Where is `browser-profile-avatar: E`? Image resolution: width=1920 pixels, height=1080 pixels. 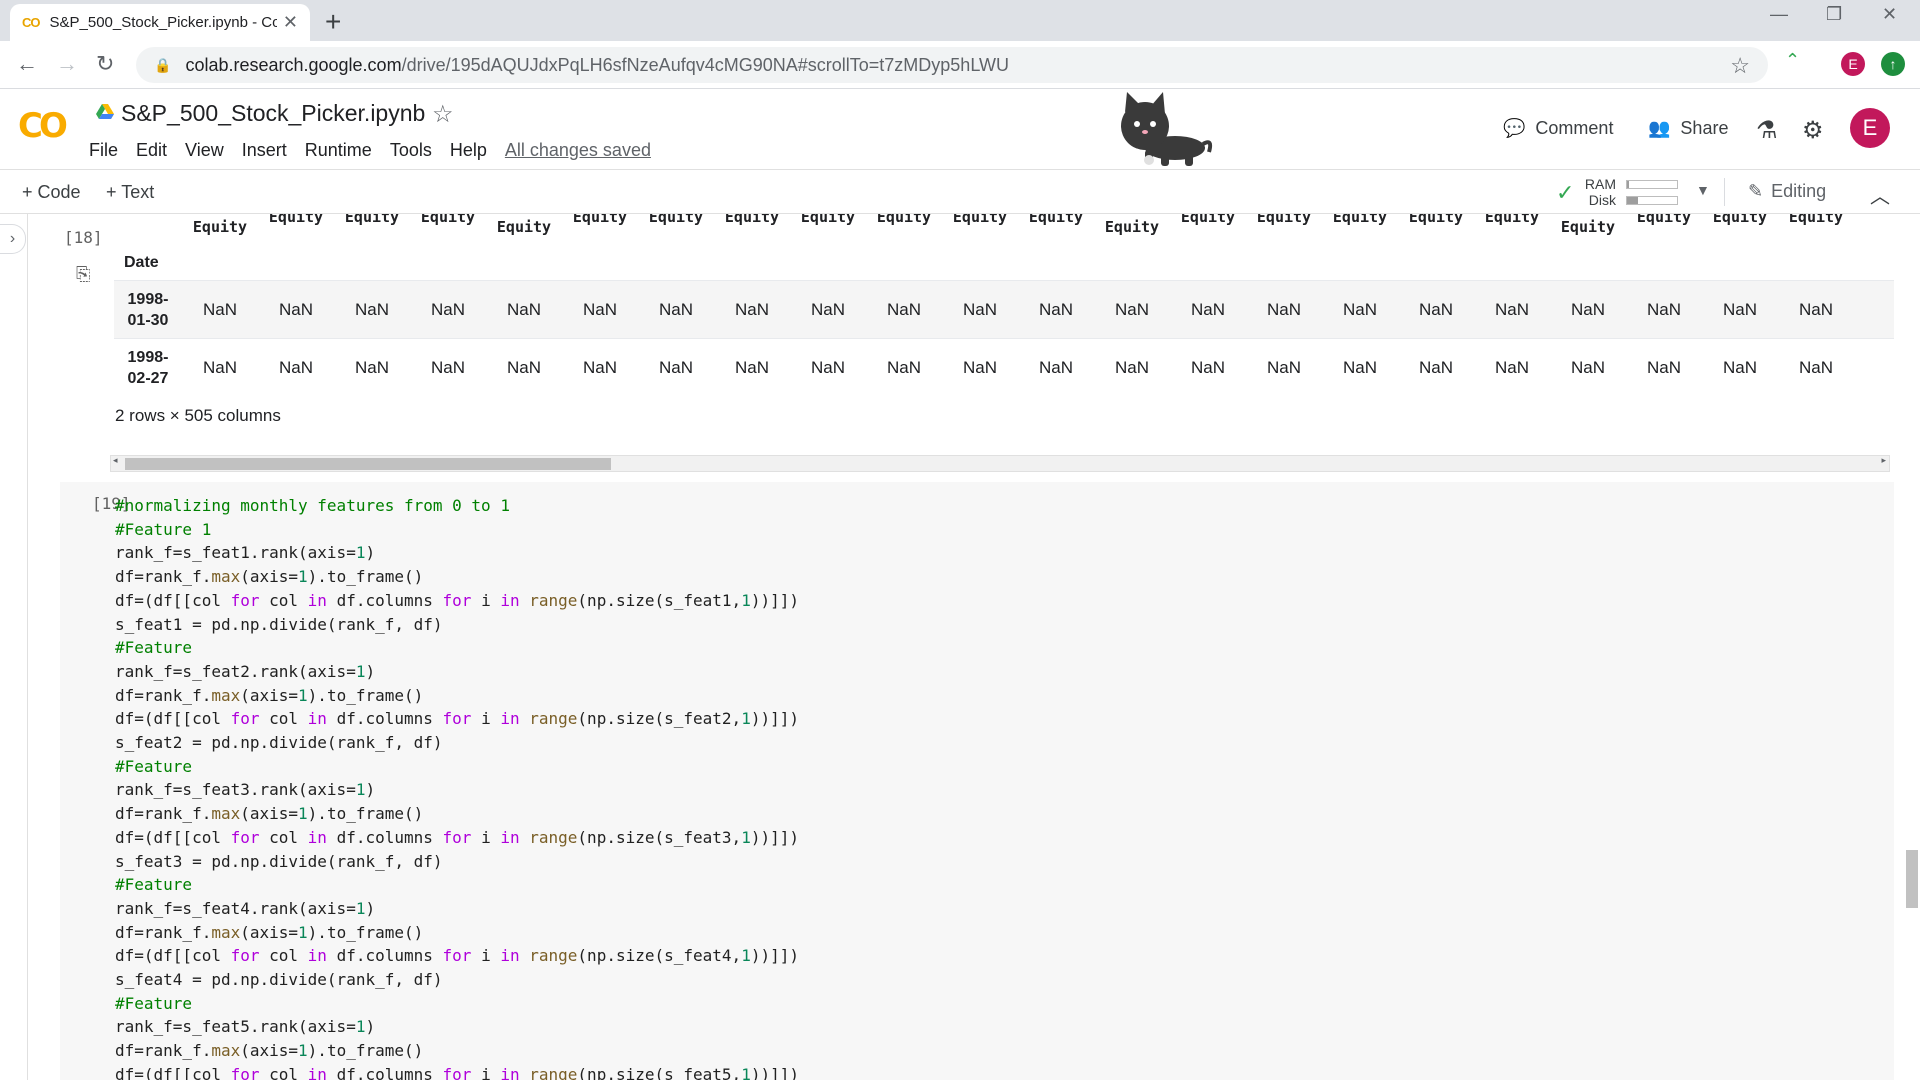 browser-profile-avatar: E is located at coordinates (1853, 64).